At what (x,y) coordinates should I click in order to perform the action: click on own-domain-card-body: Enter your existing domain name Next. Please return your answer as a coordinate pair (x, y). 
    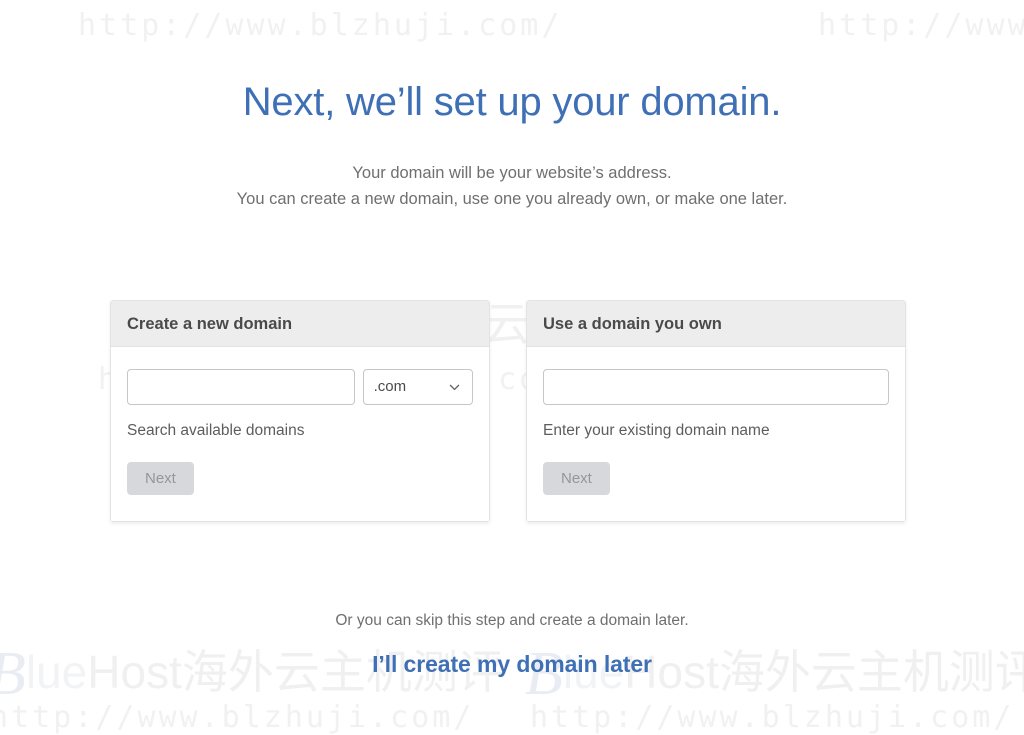
    Looking at the image, I should click on (716, 434).